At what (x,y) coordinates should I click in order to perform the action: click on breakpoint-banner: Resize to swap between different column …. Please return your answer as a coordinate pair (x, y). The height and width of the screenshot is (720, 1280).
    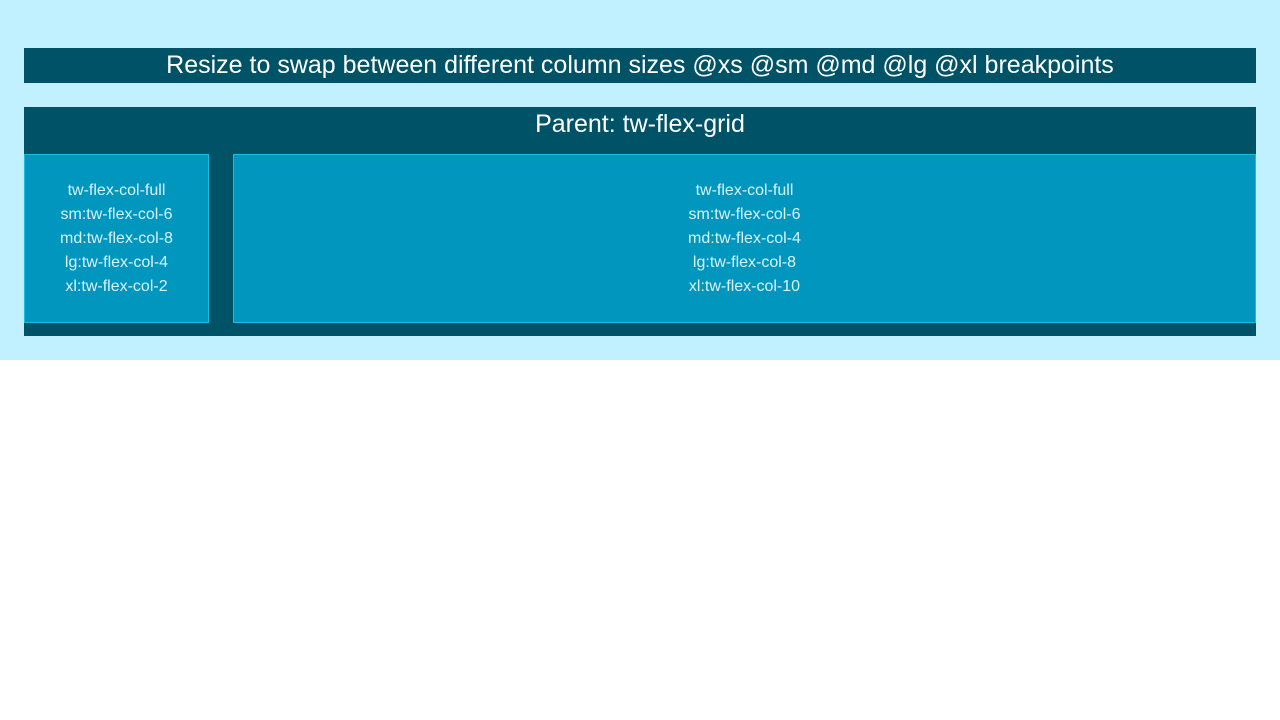
    Looking at the image, I should click on (640, 65).